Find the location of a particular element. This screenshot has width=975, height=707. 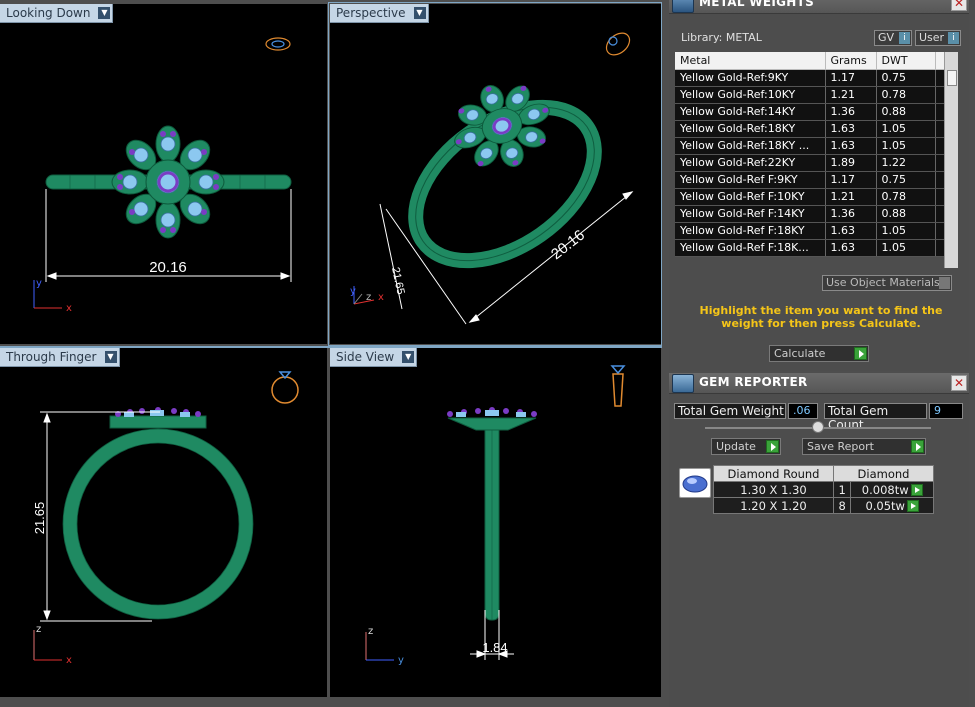

calculate-button: Calculate is located at coordinates (819, 353).